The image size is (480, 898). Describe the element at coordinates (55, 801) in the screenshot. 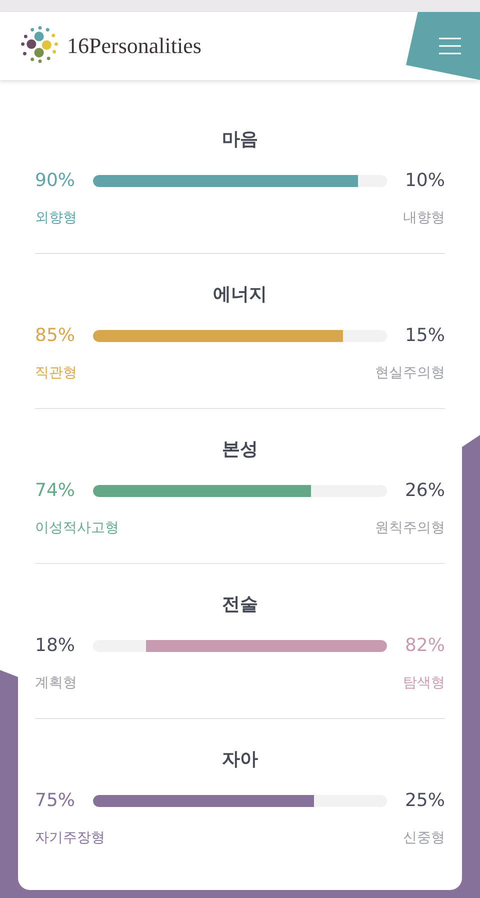

I see `percent-value: 75%` at that location.